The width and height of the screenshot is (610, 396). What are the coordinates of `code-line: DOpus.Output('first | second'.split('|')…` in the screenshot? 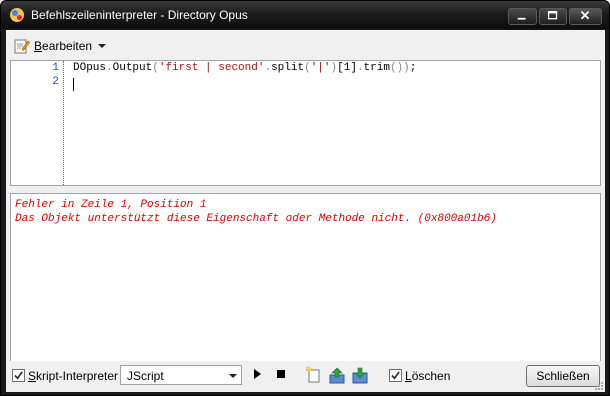 It's located at (244, 68).